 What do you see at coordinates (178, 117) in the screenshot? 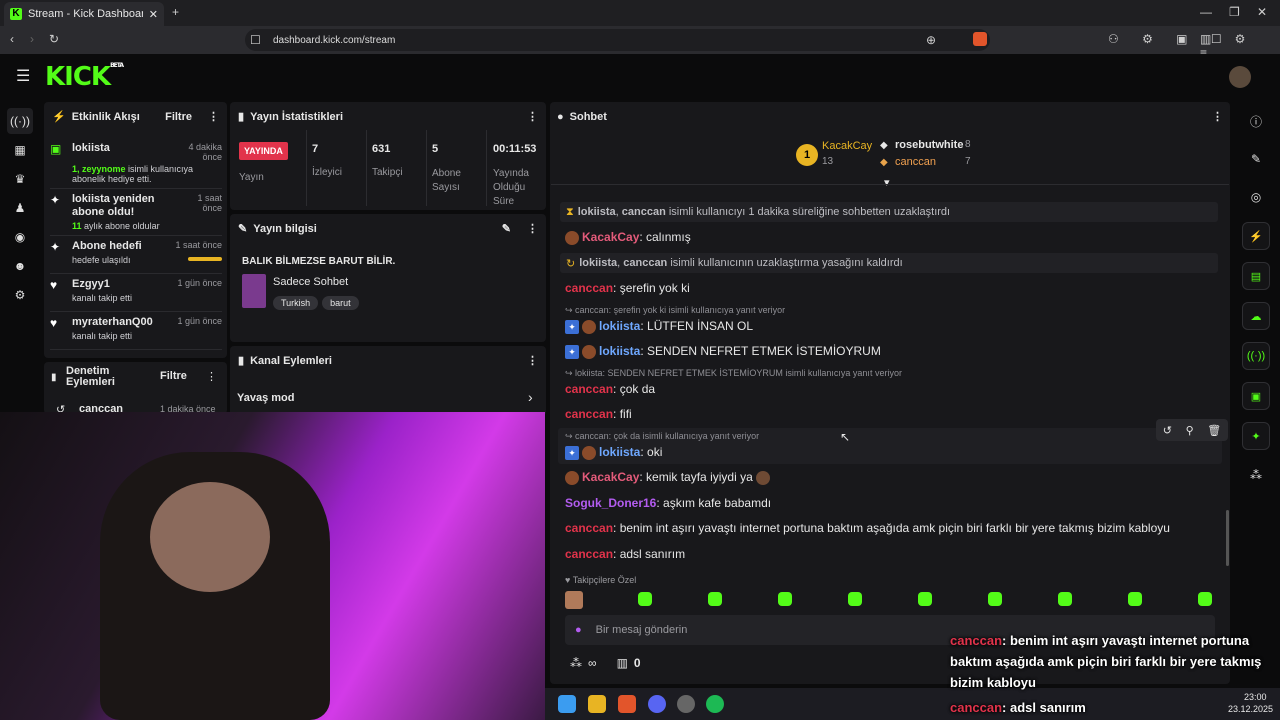
I see `activity-filter-button: Filtre` at bounding box center [178, 117].